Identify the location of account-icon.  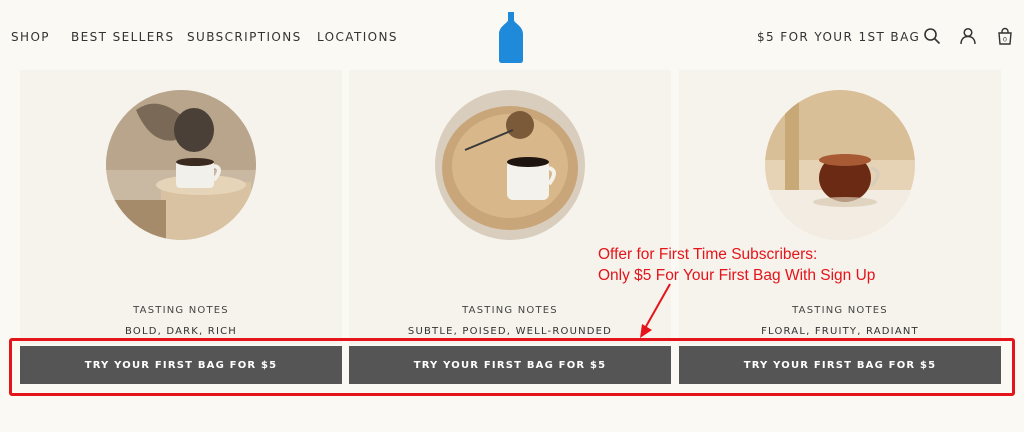
(968, 36).